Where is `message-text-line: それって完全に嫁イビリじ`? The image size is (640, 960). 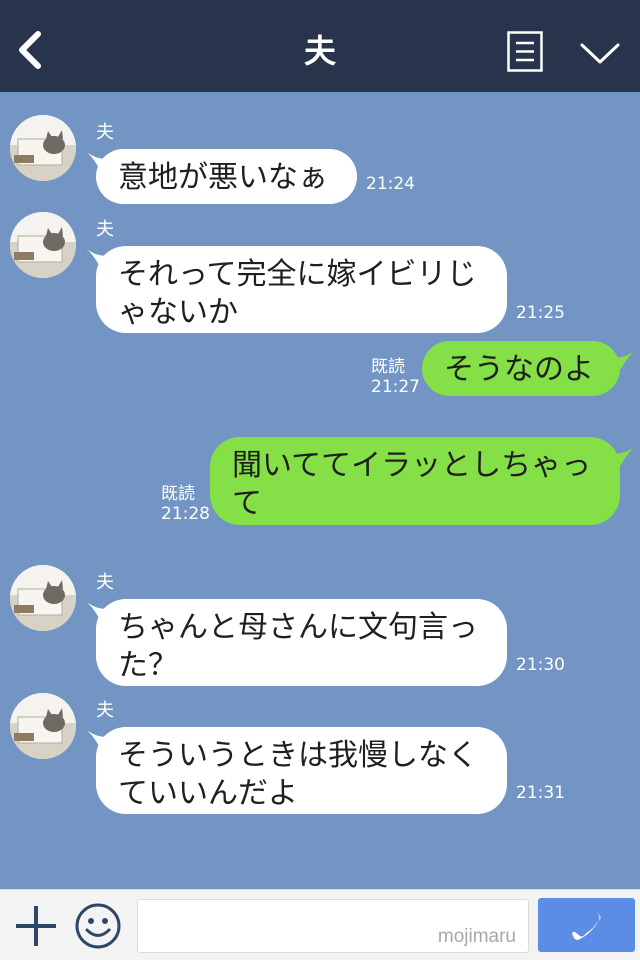 message-text-line: それって完全に嫁イビリじ is located at coordinates (297, 274).